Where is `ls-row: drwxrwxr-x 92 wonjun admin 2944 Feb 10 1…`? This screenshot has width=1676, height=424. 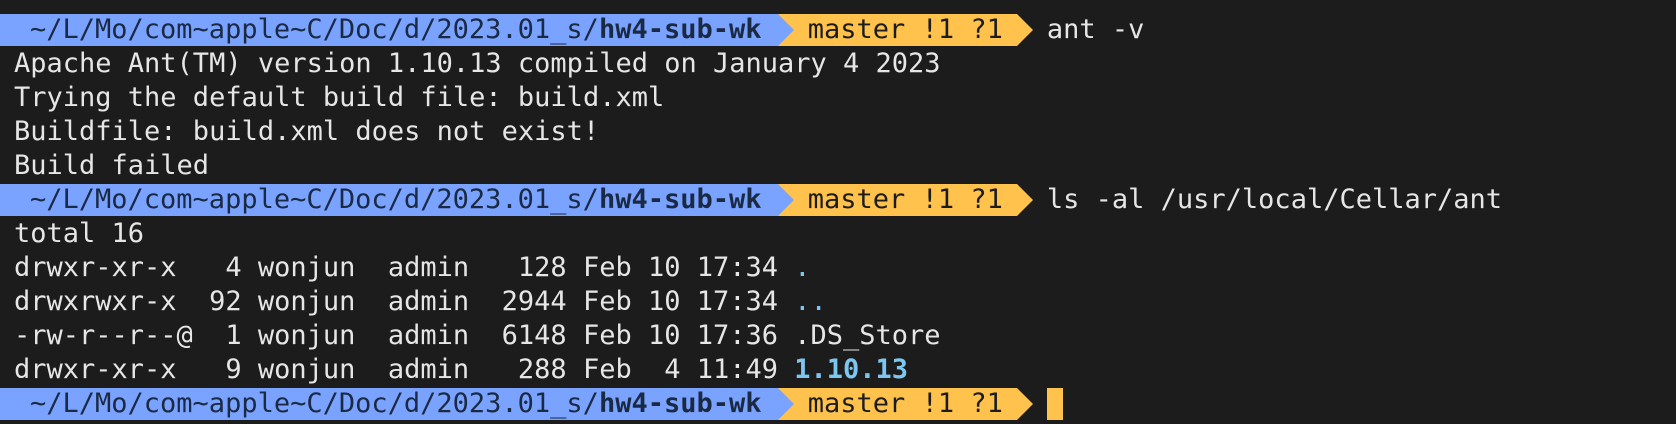
ls-row: drwxrwxr-x 92 wonjun admin 2944 Feb 10 1… is located at coordinates (845, 302).